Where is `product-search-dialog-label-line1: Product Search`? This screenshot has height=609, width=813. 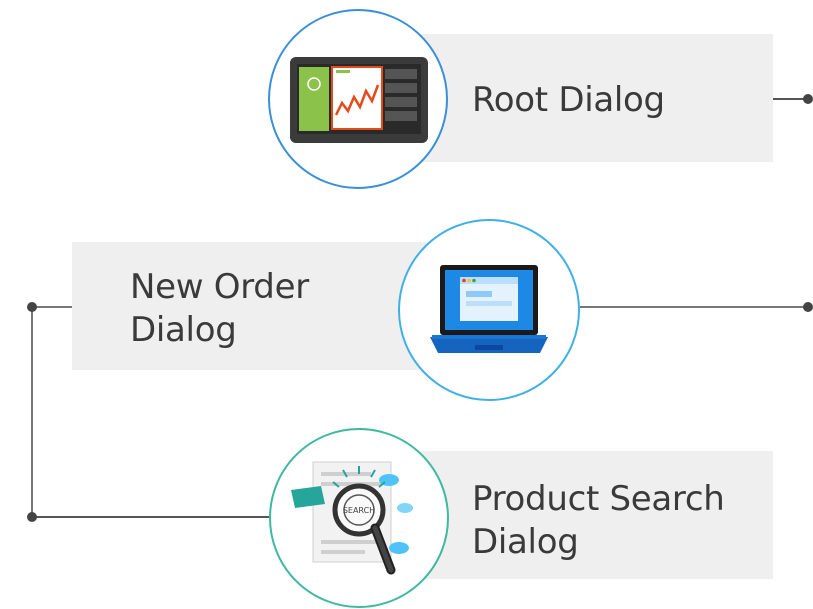
product-search-dialog-label-line1: Product Search is located at coordinates (598, 499).